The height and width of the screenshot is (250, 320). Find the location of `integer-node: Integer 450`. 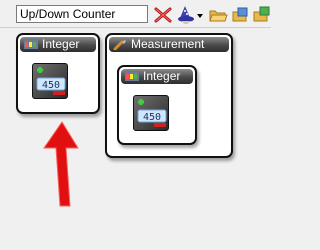

integer-node: Integer 450 is located at coordinates (58, 73).